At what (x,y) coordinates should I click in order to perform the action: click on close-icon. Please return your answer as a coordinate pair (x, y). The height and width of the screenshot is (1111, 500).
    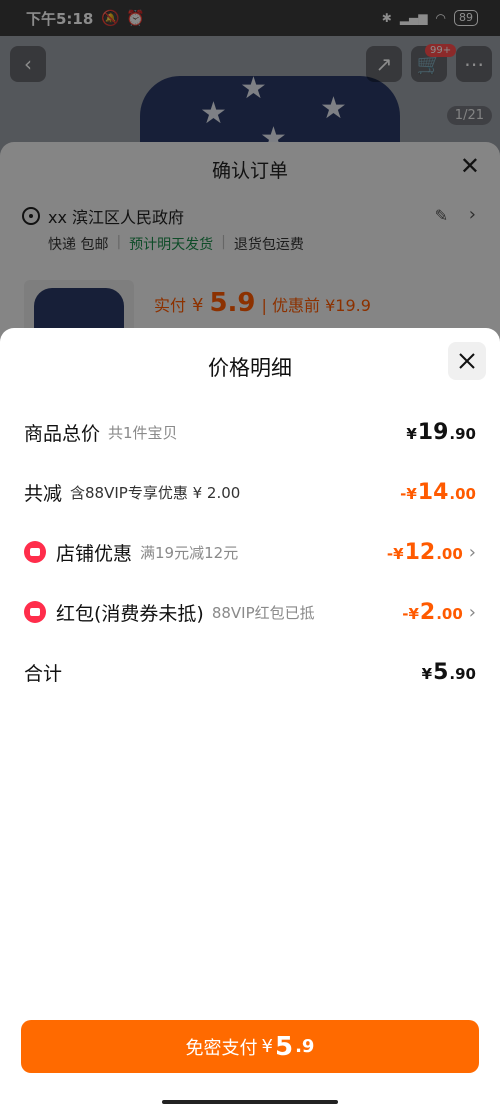
    Looking at the image, I should click on (467, 361).